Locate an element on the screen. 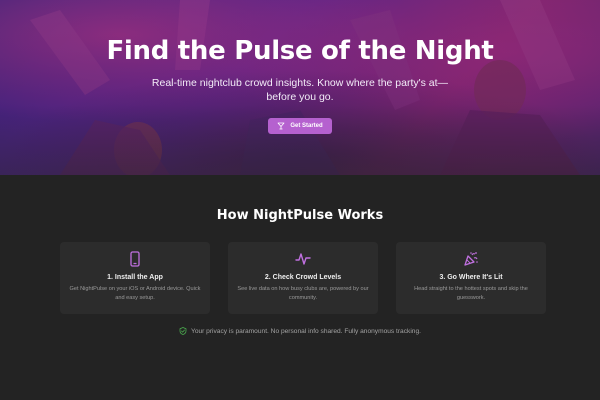 The width and height of the screenshot is (600, 400). get-started-label: Get Started is located at coordinates (306, 126).